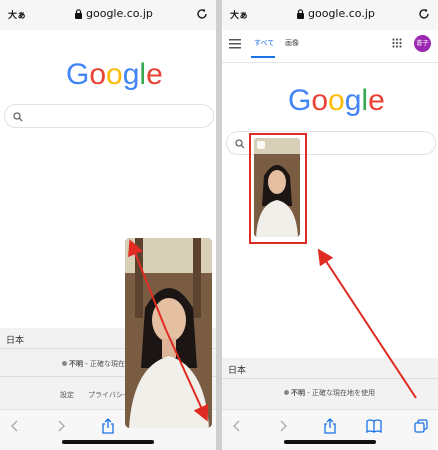  What do you see at coordinates (367, 323) in the screenshot?
I see `arrow-to-thumbnail` at bounding box center [367, 323].